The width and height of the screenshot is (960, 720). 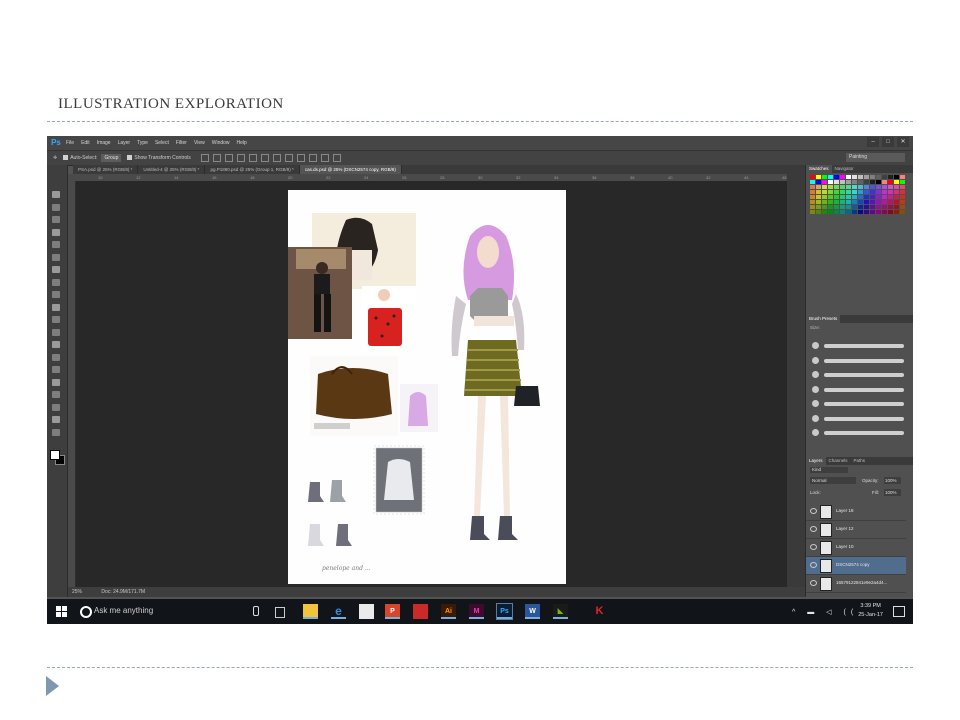 What do you see at coordinates (123, 610) in the screenshot?
I see `taskbar-search-input: Ask me anything` at bounding box center [123, 610].